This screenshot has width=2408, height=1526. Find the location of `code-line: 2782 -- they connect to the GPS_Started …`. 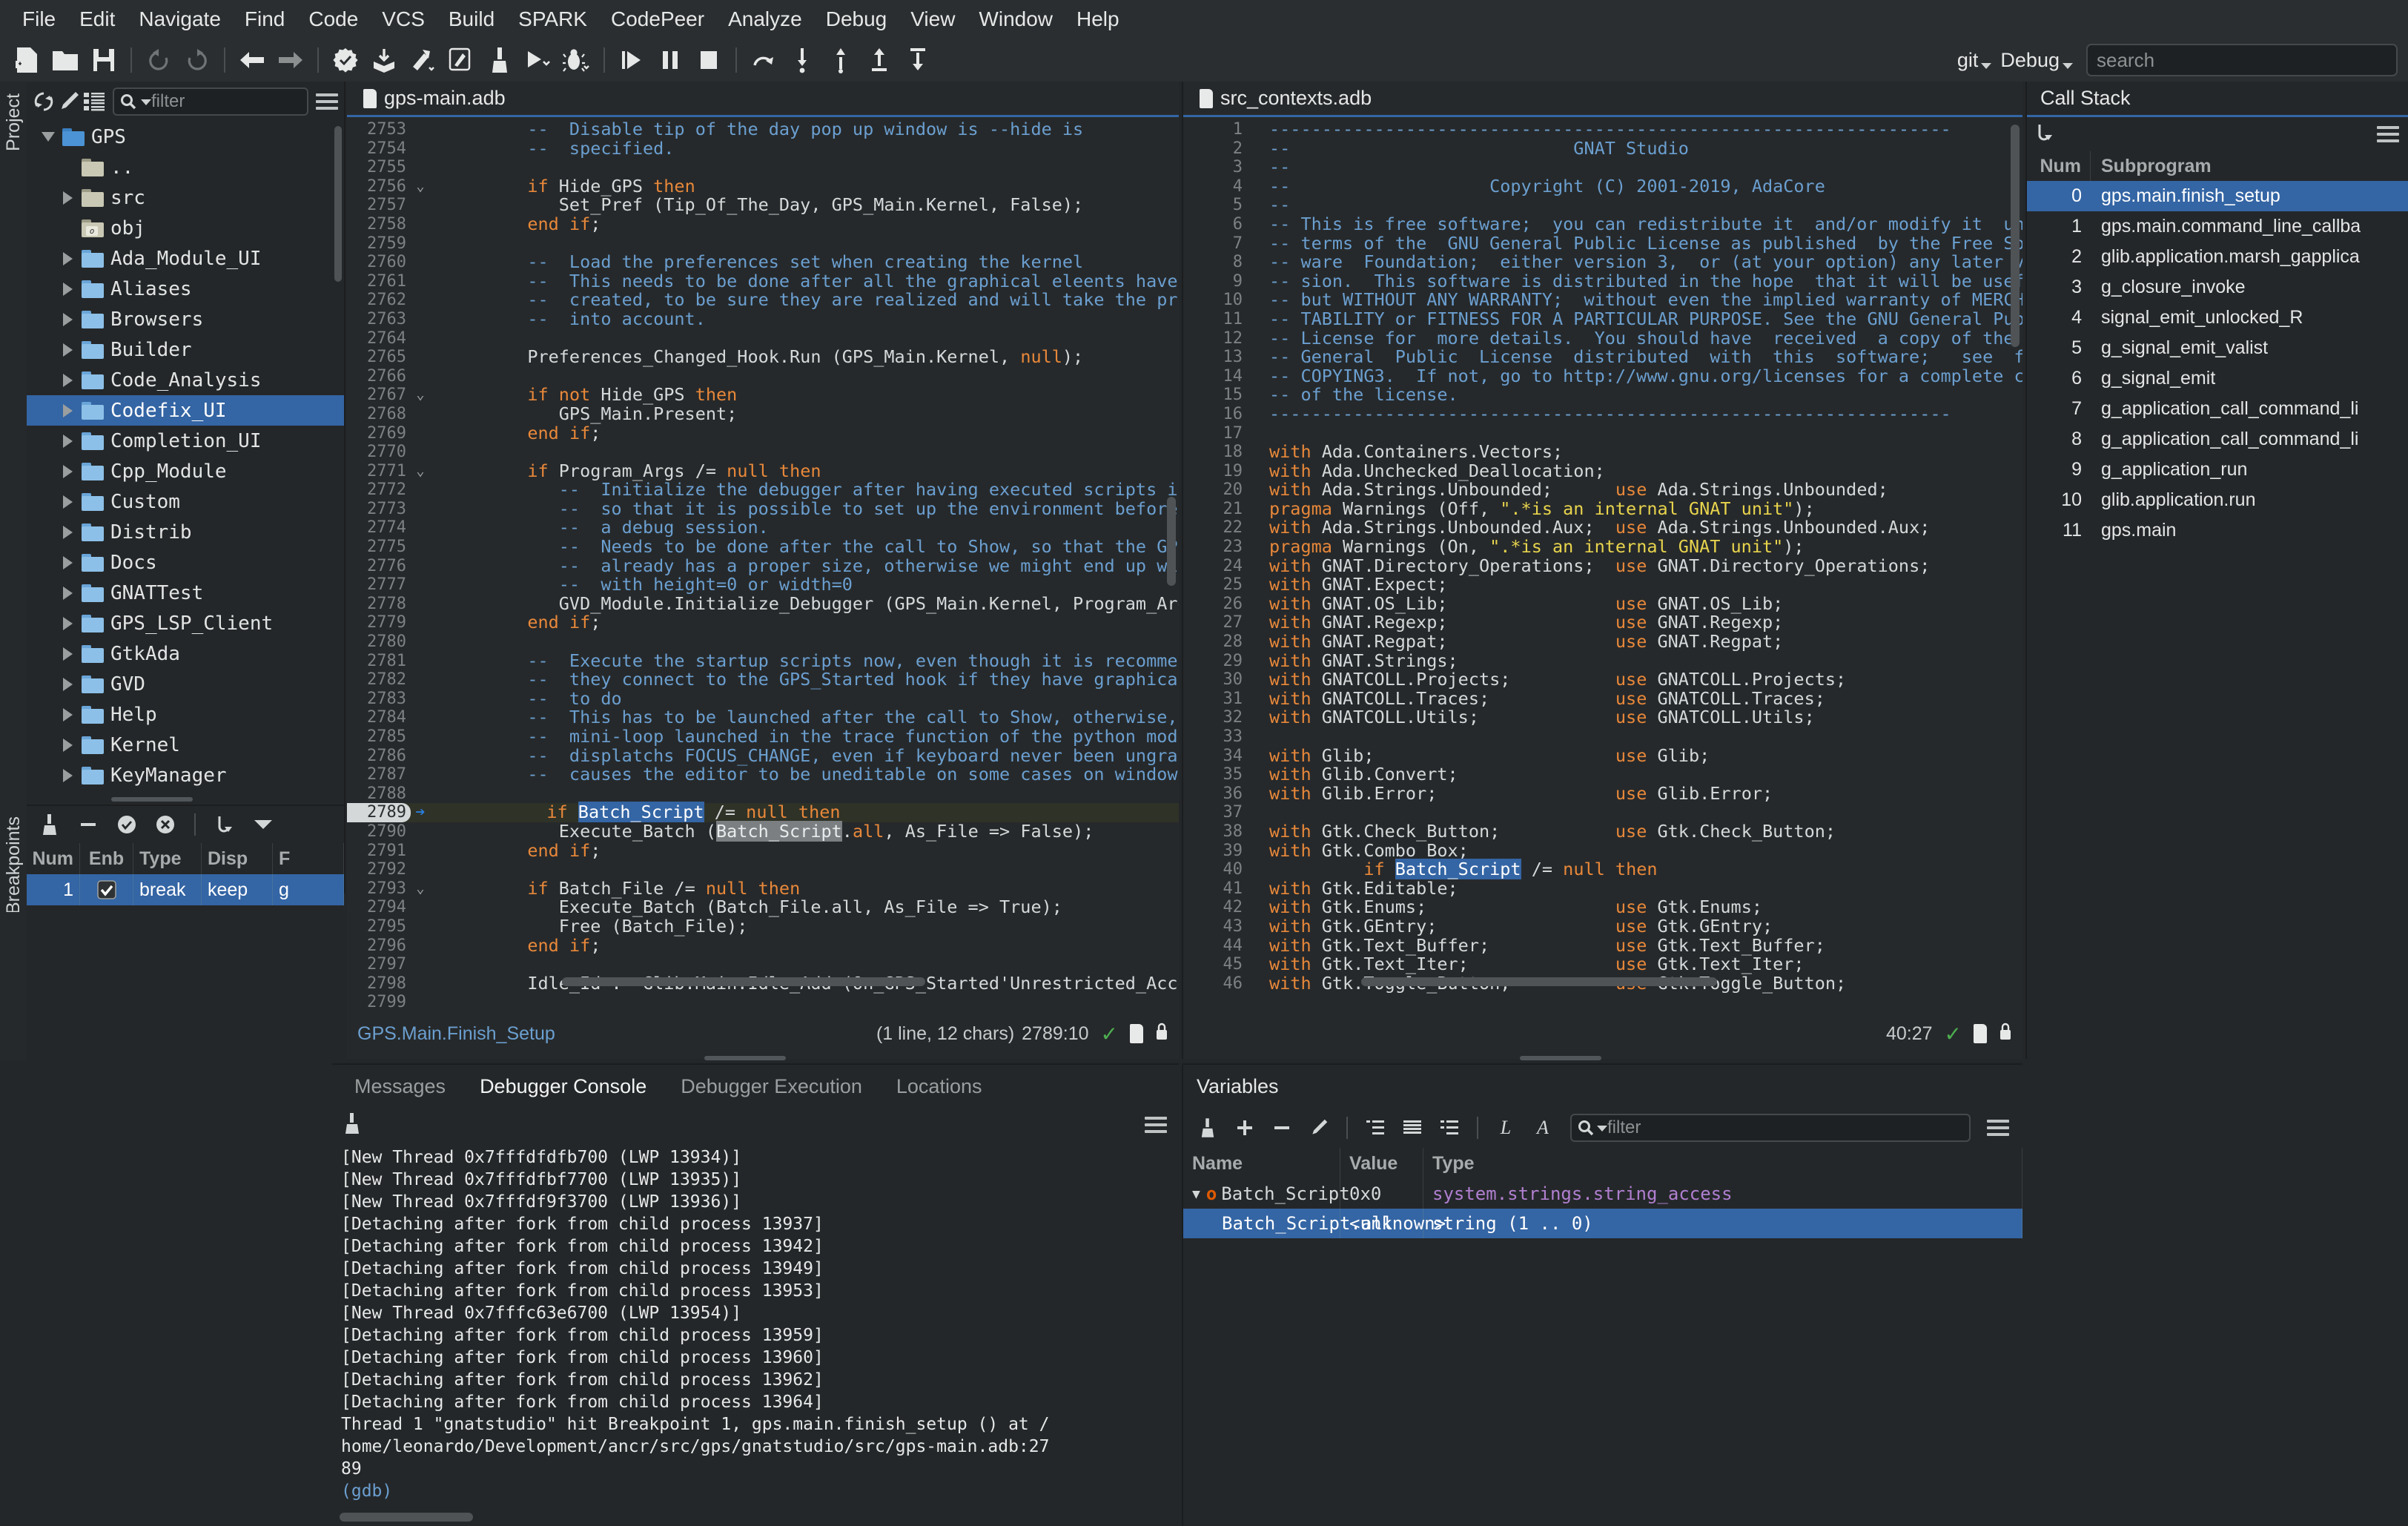

code-line: 2782 -- they connect to the GPS_Started … is located at coordinates (763, 680).